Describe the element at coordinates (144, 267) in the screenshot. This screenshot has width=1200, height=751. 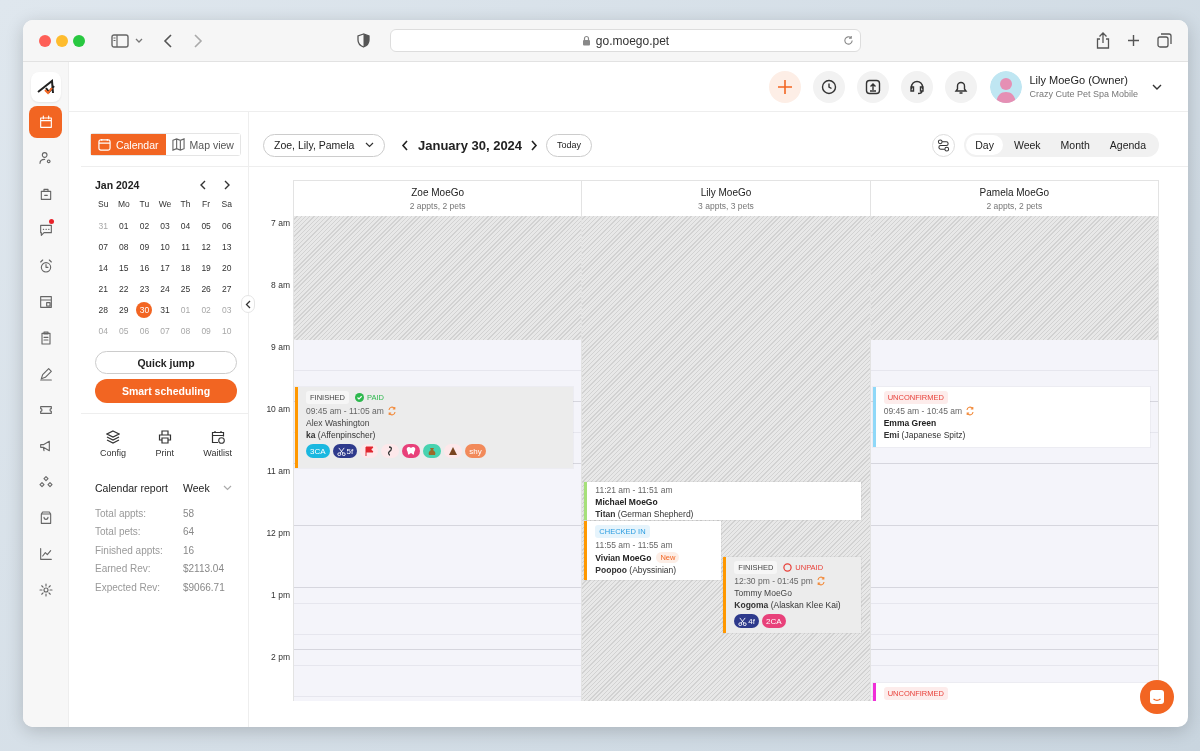
I see `date-cell: 16` at that location.